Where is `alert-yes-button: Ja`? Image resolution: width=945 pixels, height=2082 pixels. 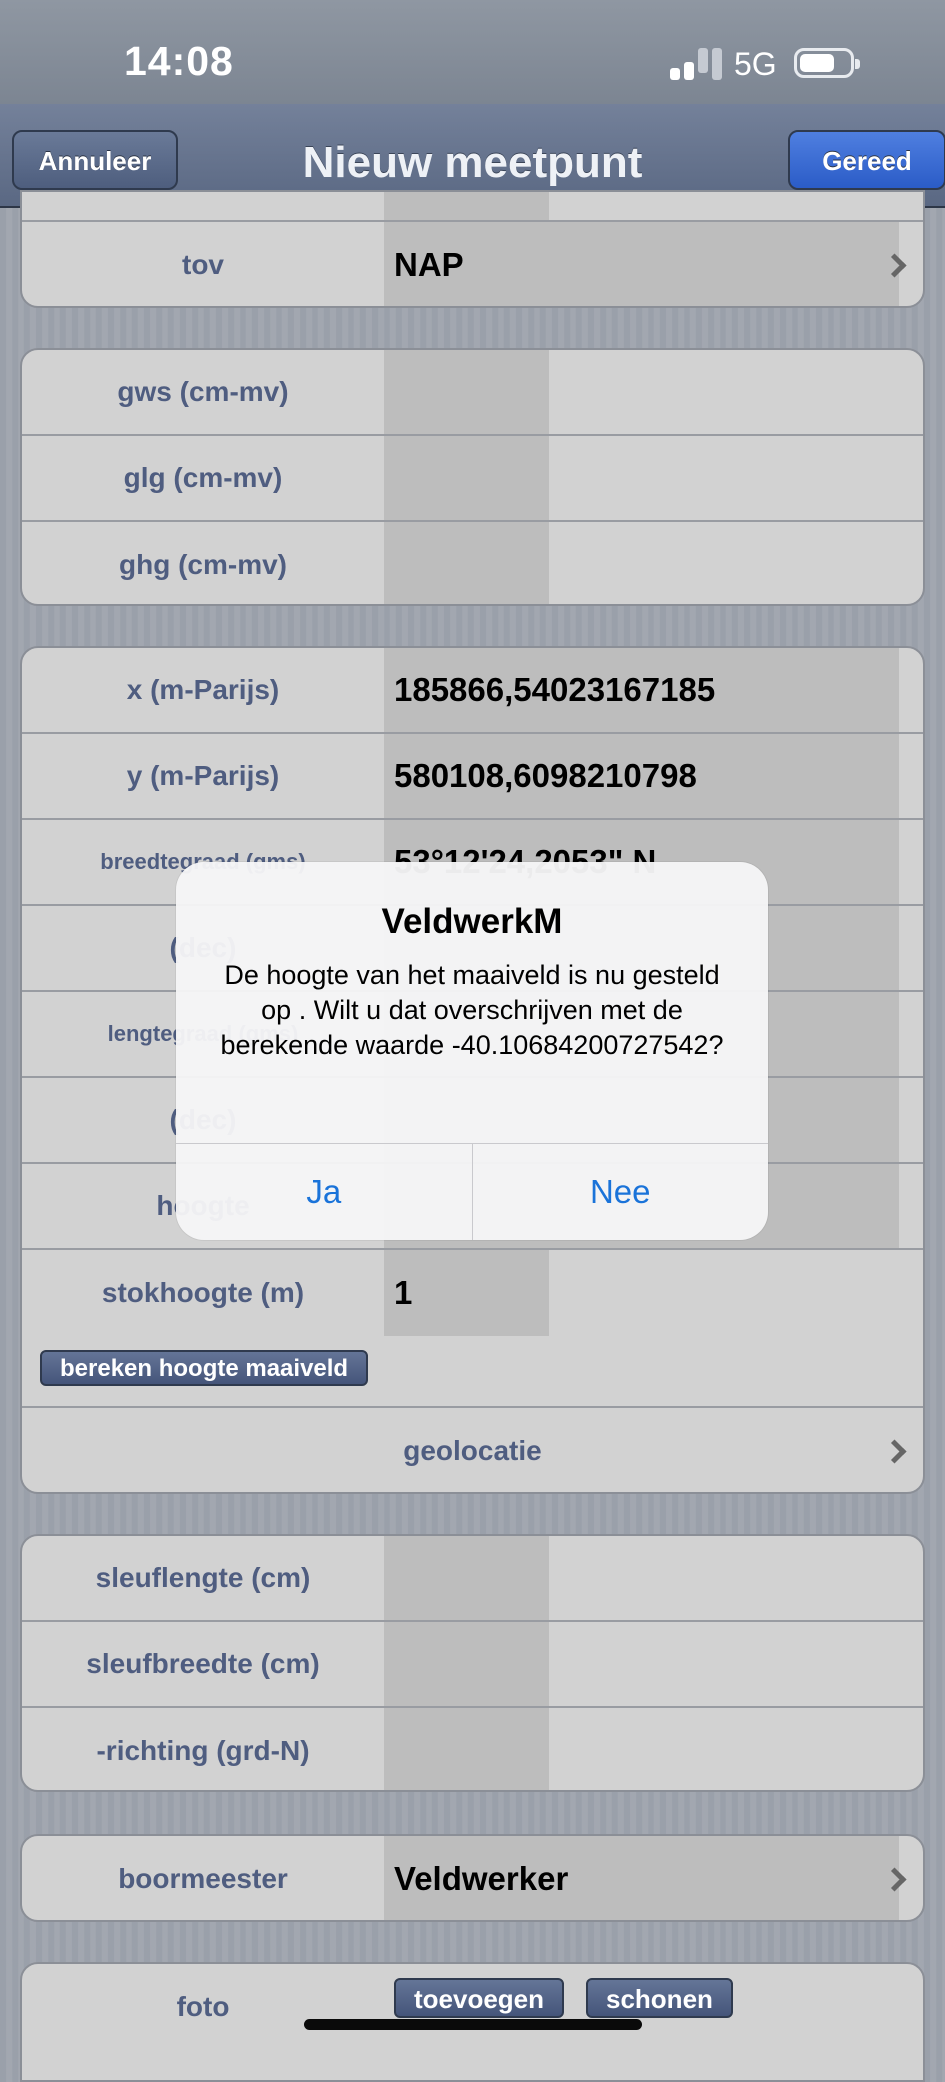
alert-yes-button: Ja is located at coordinates (324, 1192).